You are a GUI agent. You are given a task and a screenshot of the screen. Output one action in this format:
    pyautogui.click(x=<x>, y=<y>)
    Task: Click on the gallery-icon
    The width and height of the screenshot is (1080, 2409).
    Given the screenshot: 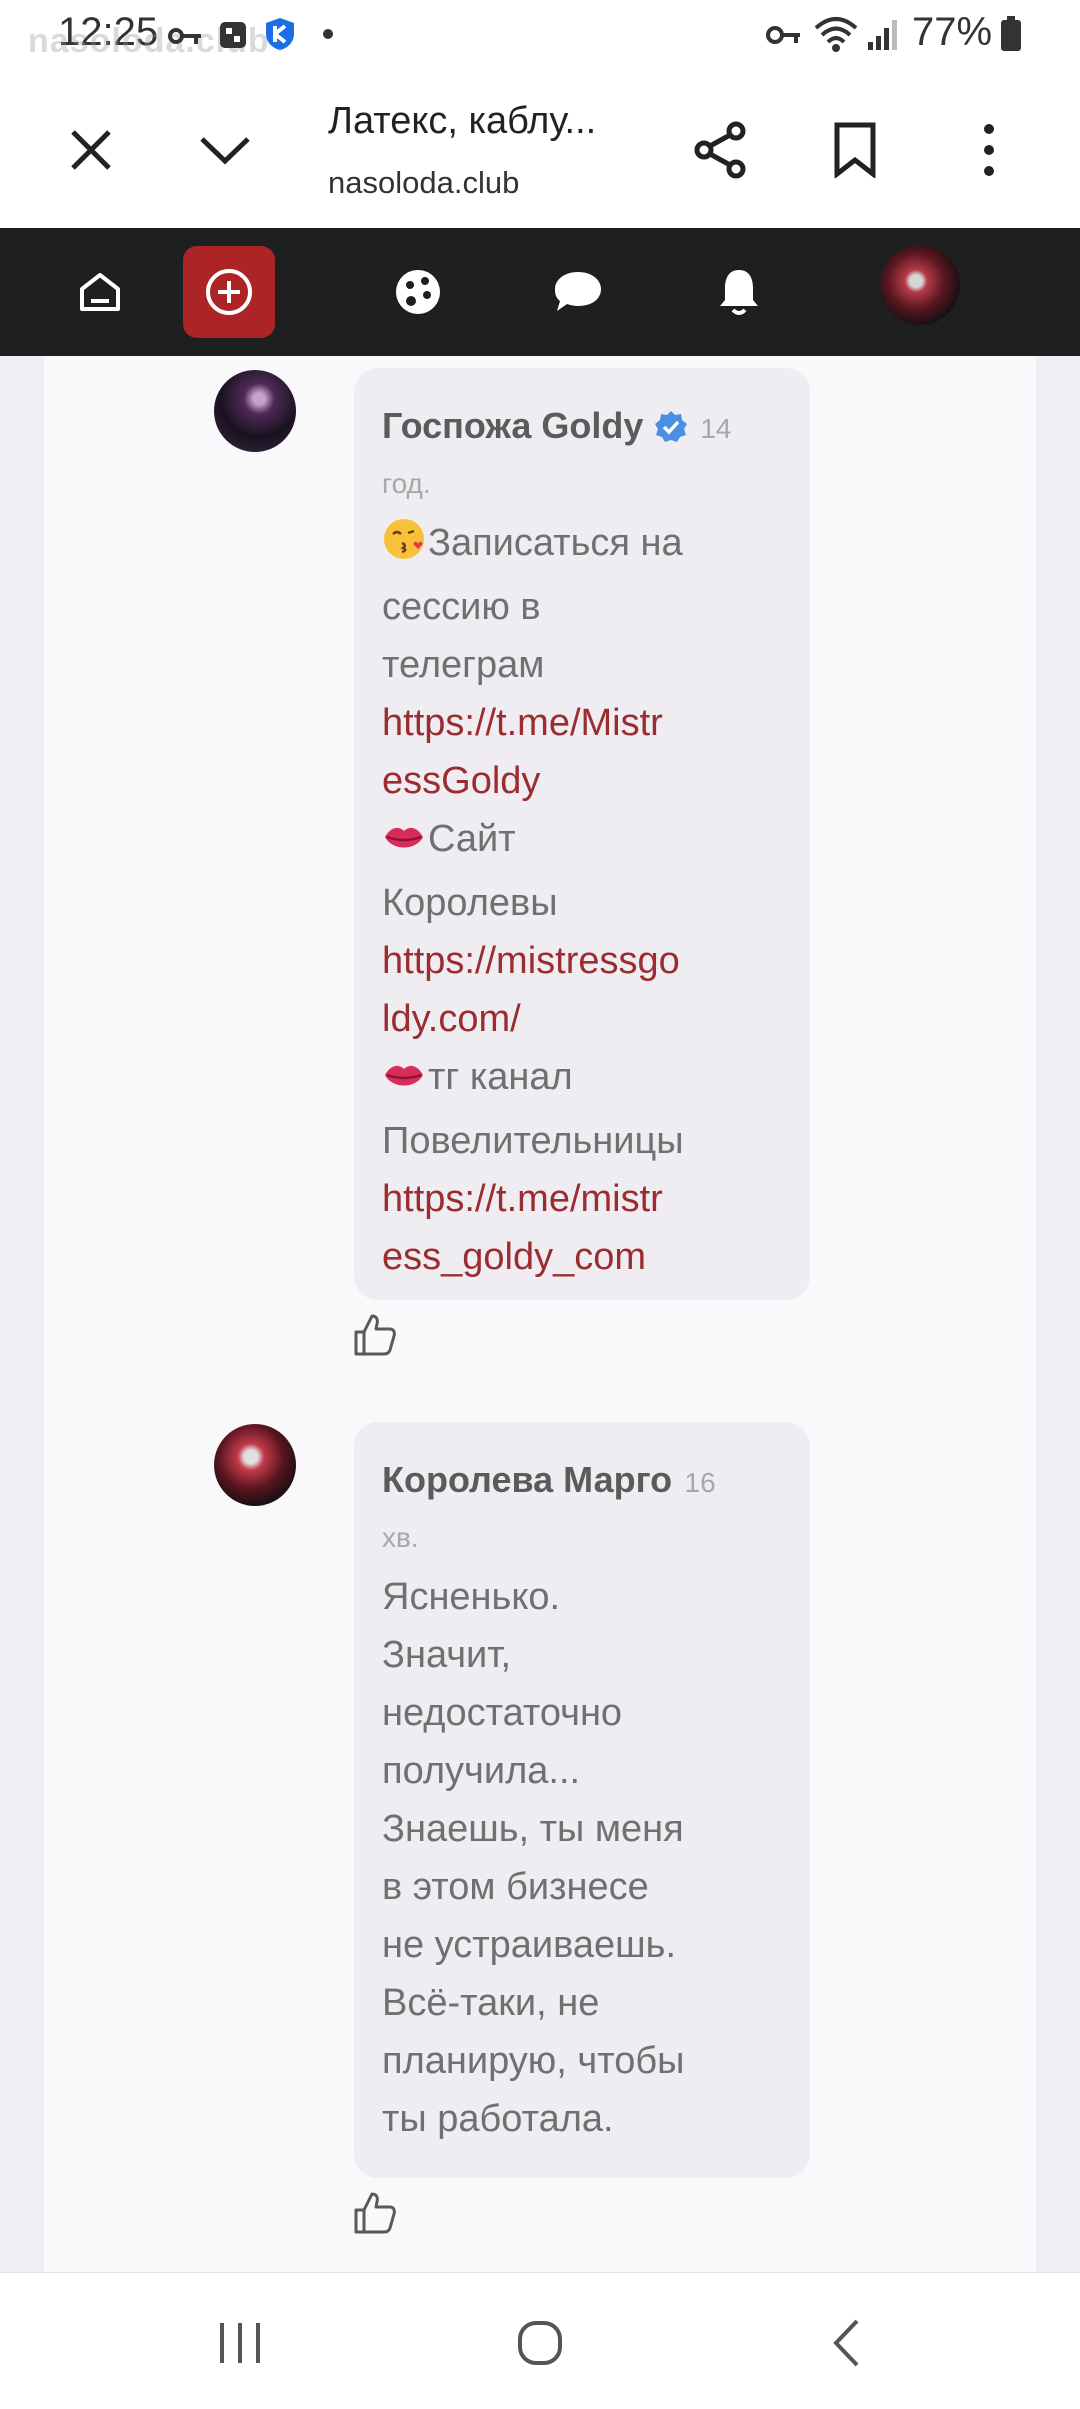 What is the action you would take?
    pyautogui.click(x=233, y=35)
    